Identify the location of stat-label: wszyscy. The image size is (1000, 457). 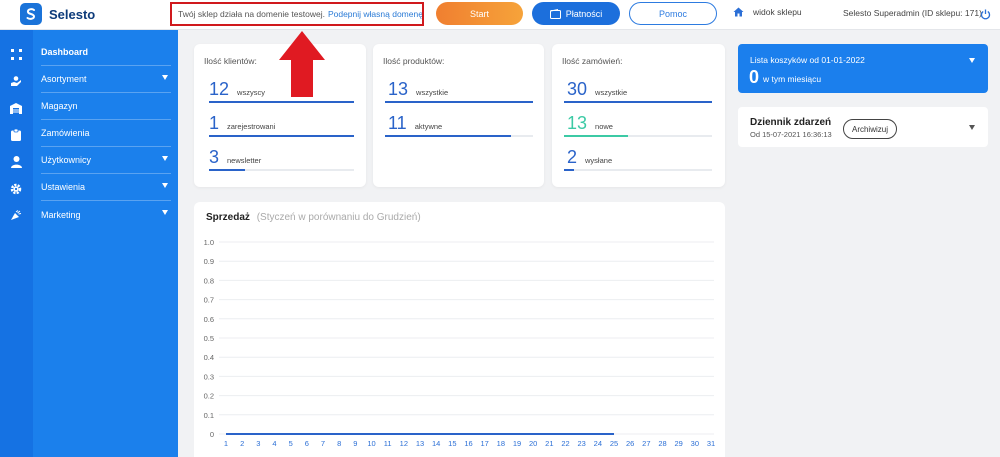
(251, 92).